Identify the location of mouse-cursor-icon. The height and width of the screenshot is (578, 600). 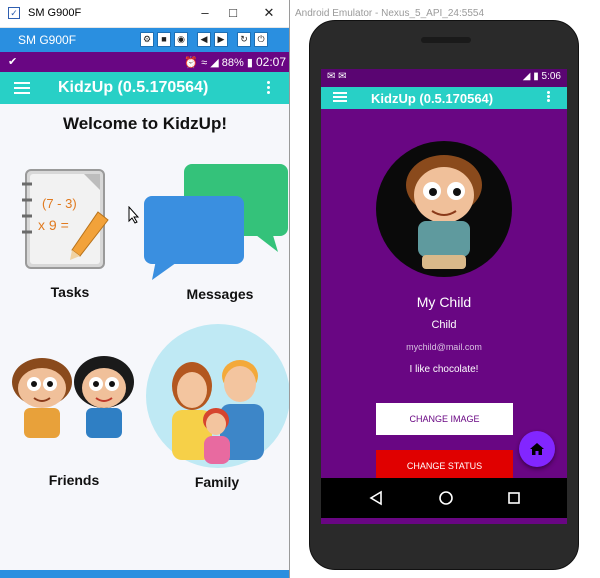
(134, 215).